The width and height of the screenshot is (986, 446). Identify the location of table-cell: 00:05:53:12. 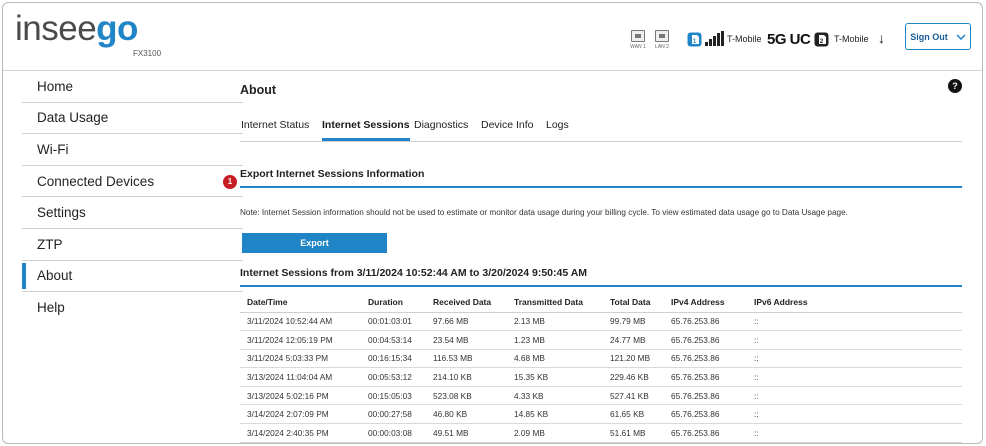
(393, 377).